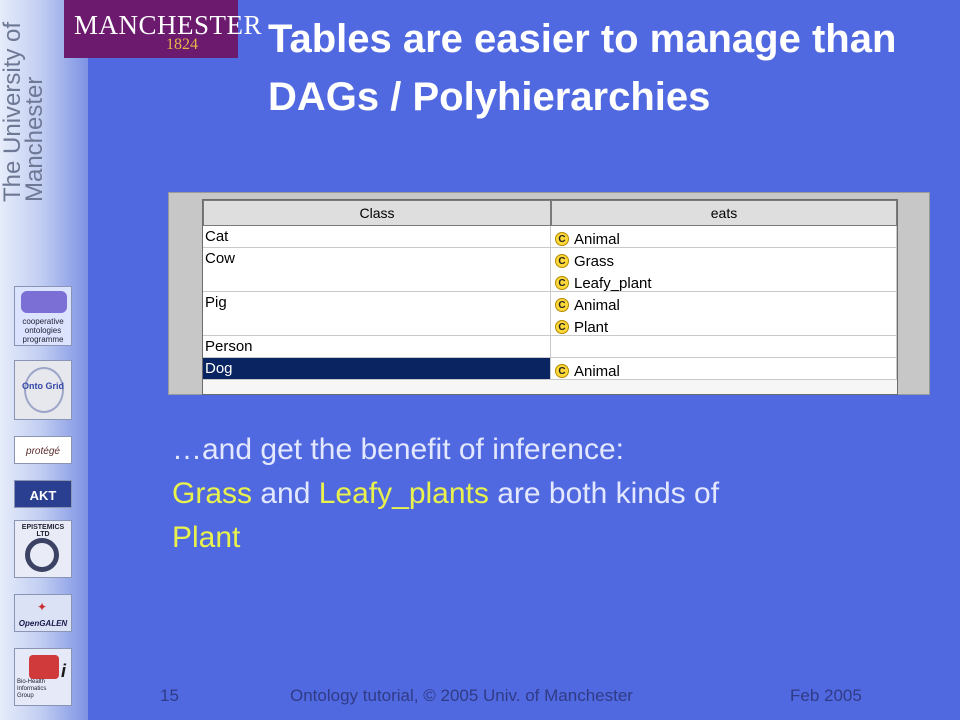 The image size is (960, 720). What do you see at coordinates (725, 327) in the screenshot?
I see `eats-entry: C Plant` at bounding box center [725, 327].